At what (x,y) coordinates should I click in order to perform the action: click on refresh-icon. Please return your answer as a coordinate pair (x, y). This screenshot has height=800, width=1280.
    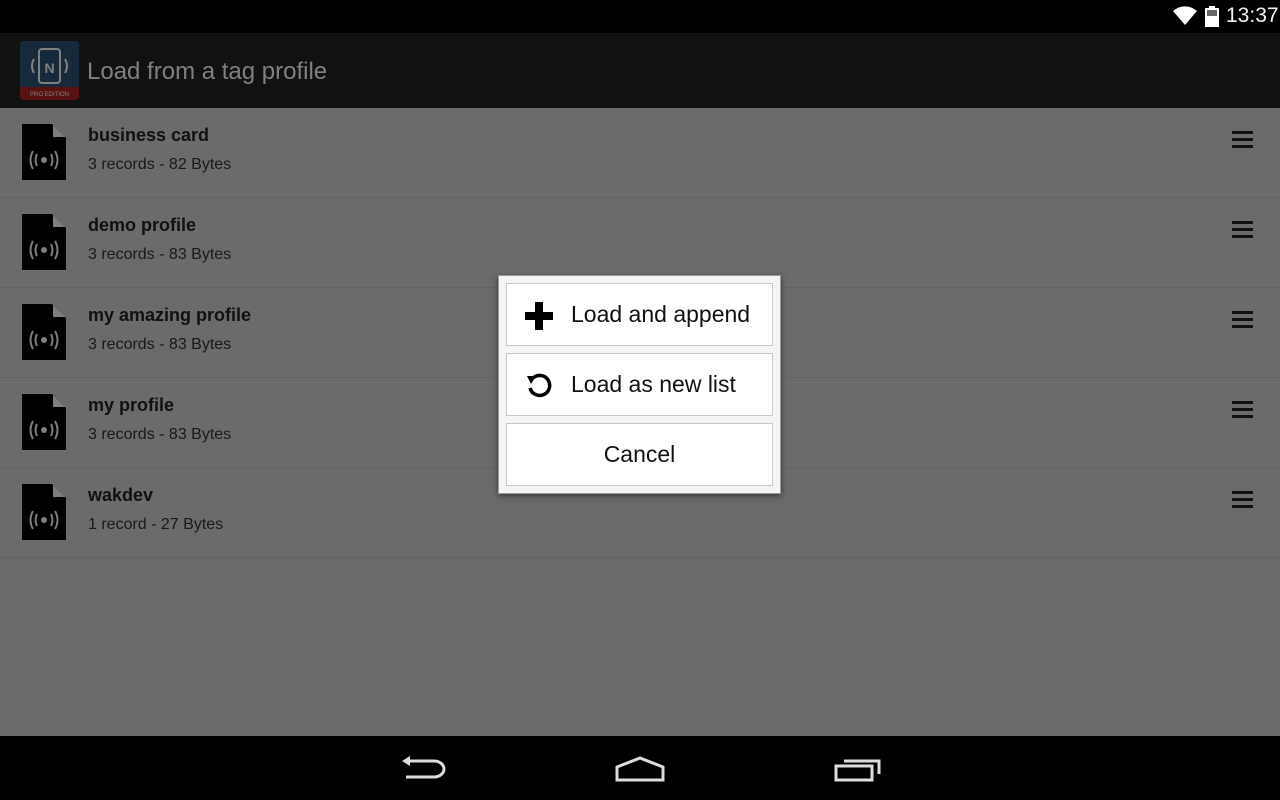
    Looking at the image, I should click on (539, 385).